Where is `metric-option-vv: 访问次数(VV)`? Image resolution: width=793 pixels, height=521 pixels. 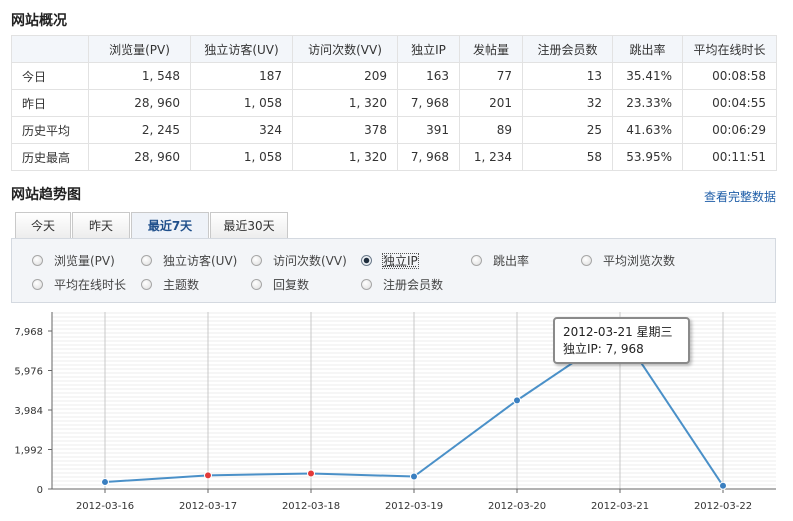 metric-option-vv: 访问次数(VV) is located at coordinates (299, 261).